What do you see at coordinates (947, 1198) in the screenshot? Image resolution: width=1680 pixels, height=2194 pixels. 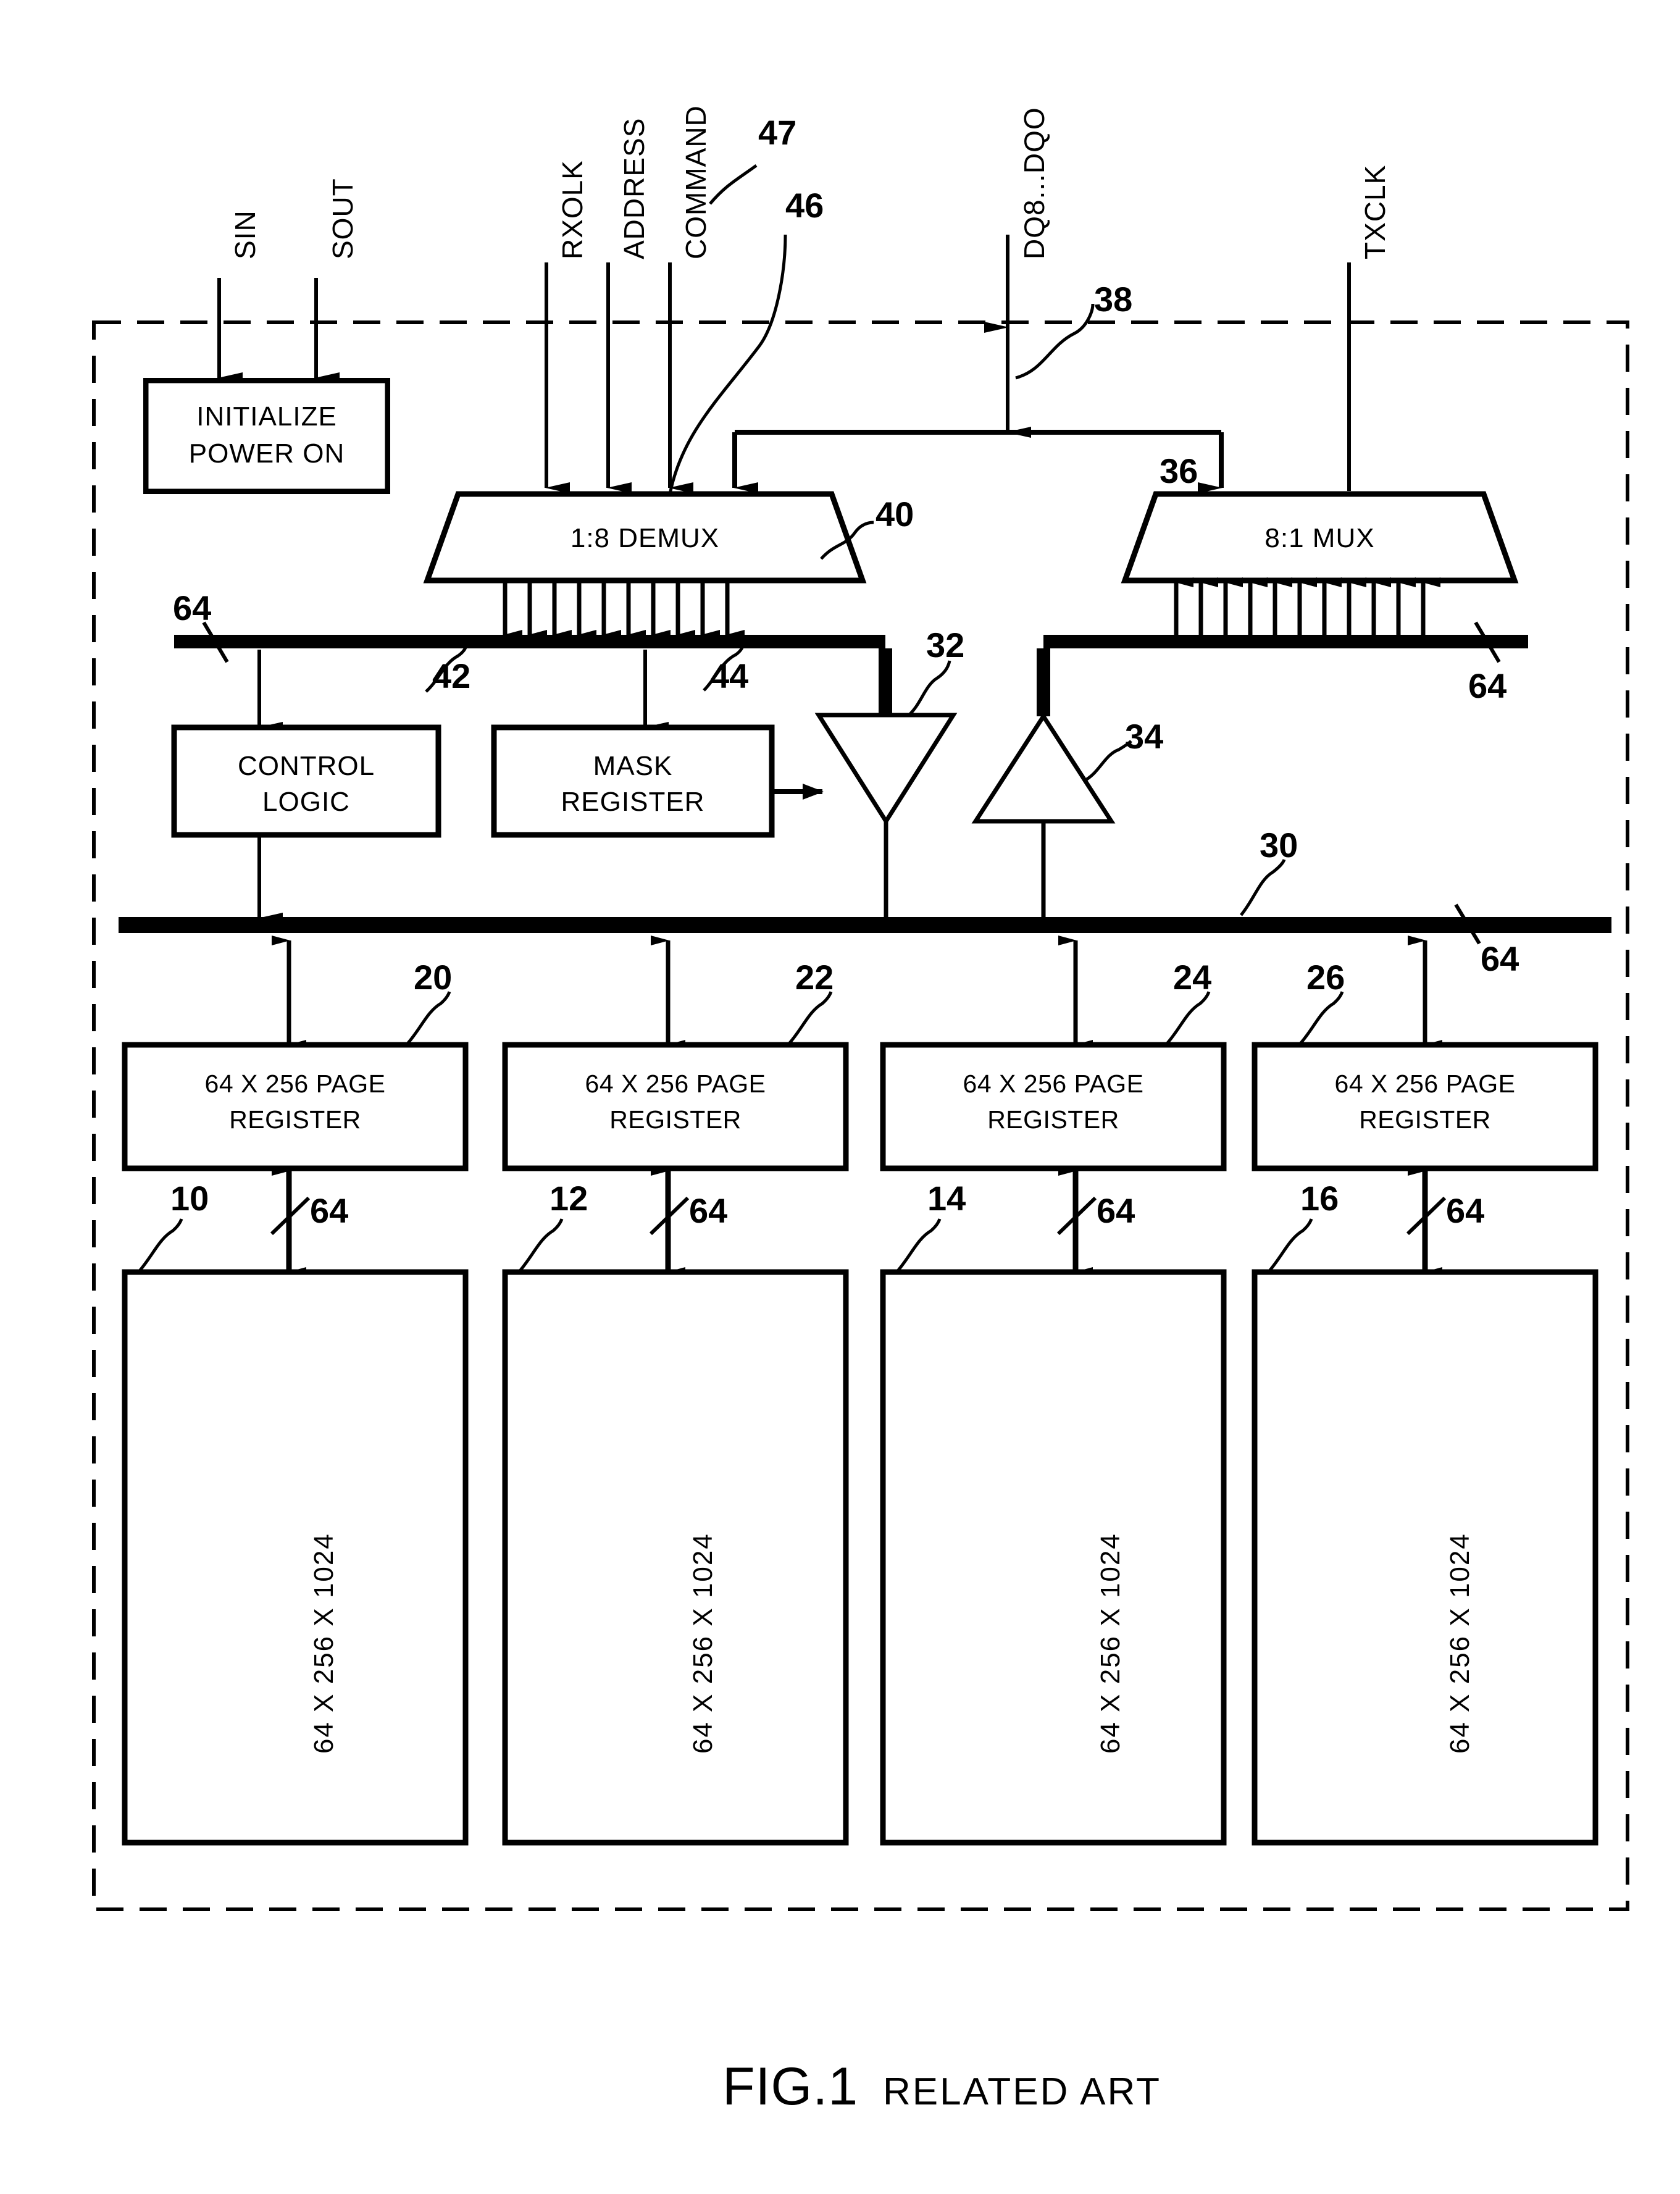 I see `ref-14: 14` at bounding box center [947, 1198].